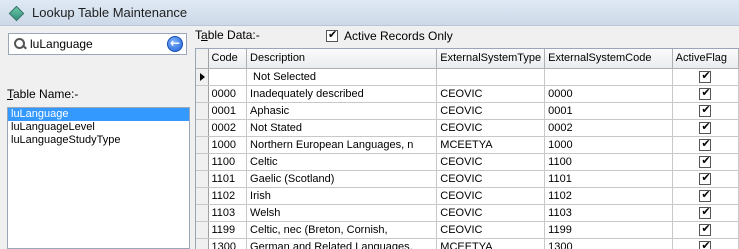  I want to click on table-list-item: luLanguage, so click(98, 114).